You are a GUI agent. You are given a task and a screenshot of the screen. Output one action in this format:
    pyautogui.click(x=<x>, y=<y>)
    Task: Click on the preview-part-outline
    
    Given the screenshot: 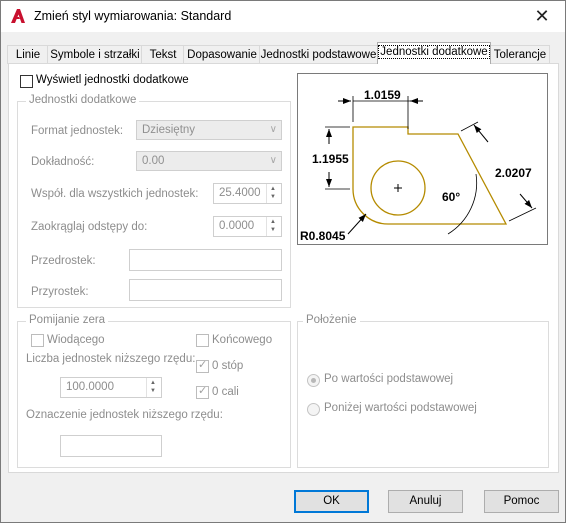 What is the action you would take?
    pyautogui.click(x=430, y=175)
    